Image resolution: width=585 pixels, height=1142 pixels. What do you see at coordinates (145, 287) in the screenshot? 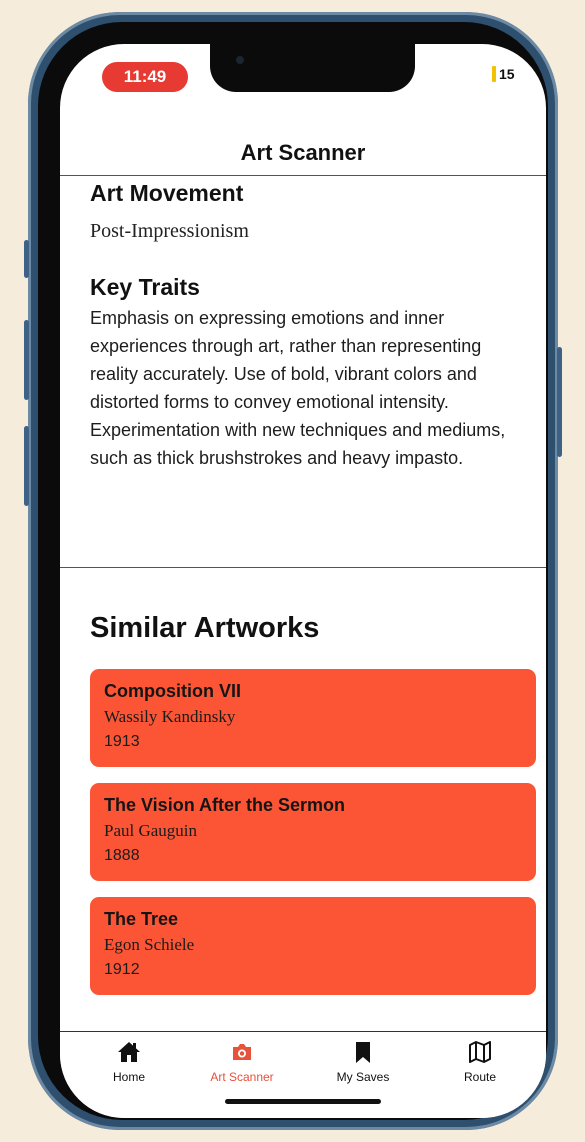
I see `key-traits-heading: Key Traits` at bounding box center [145, 287].